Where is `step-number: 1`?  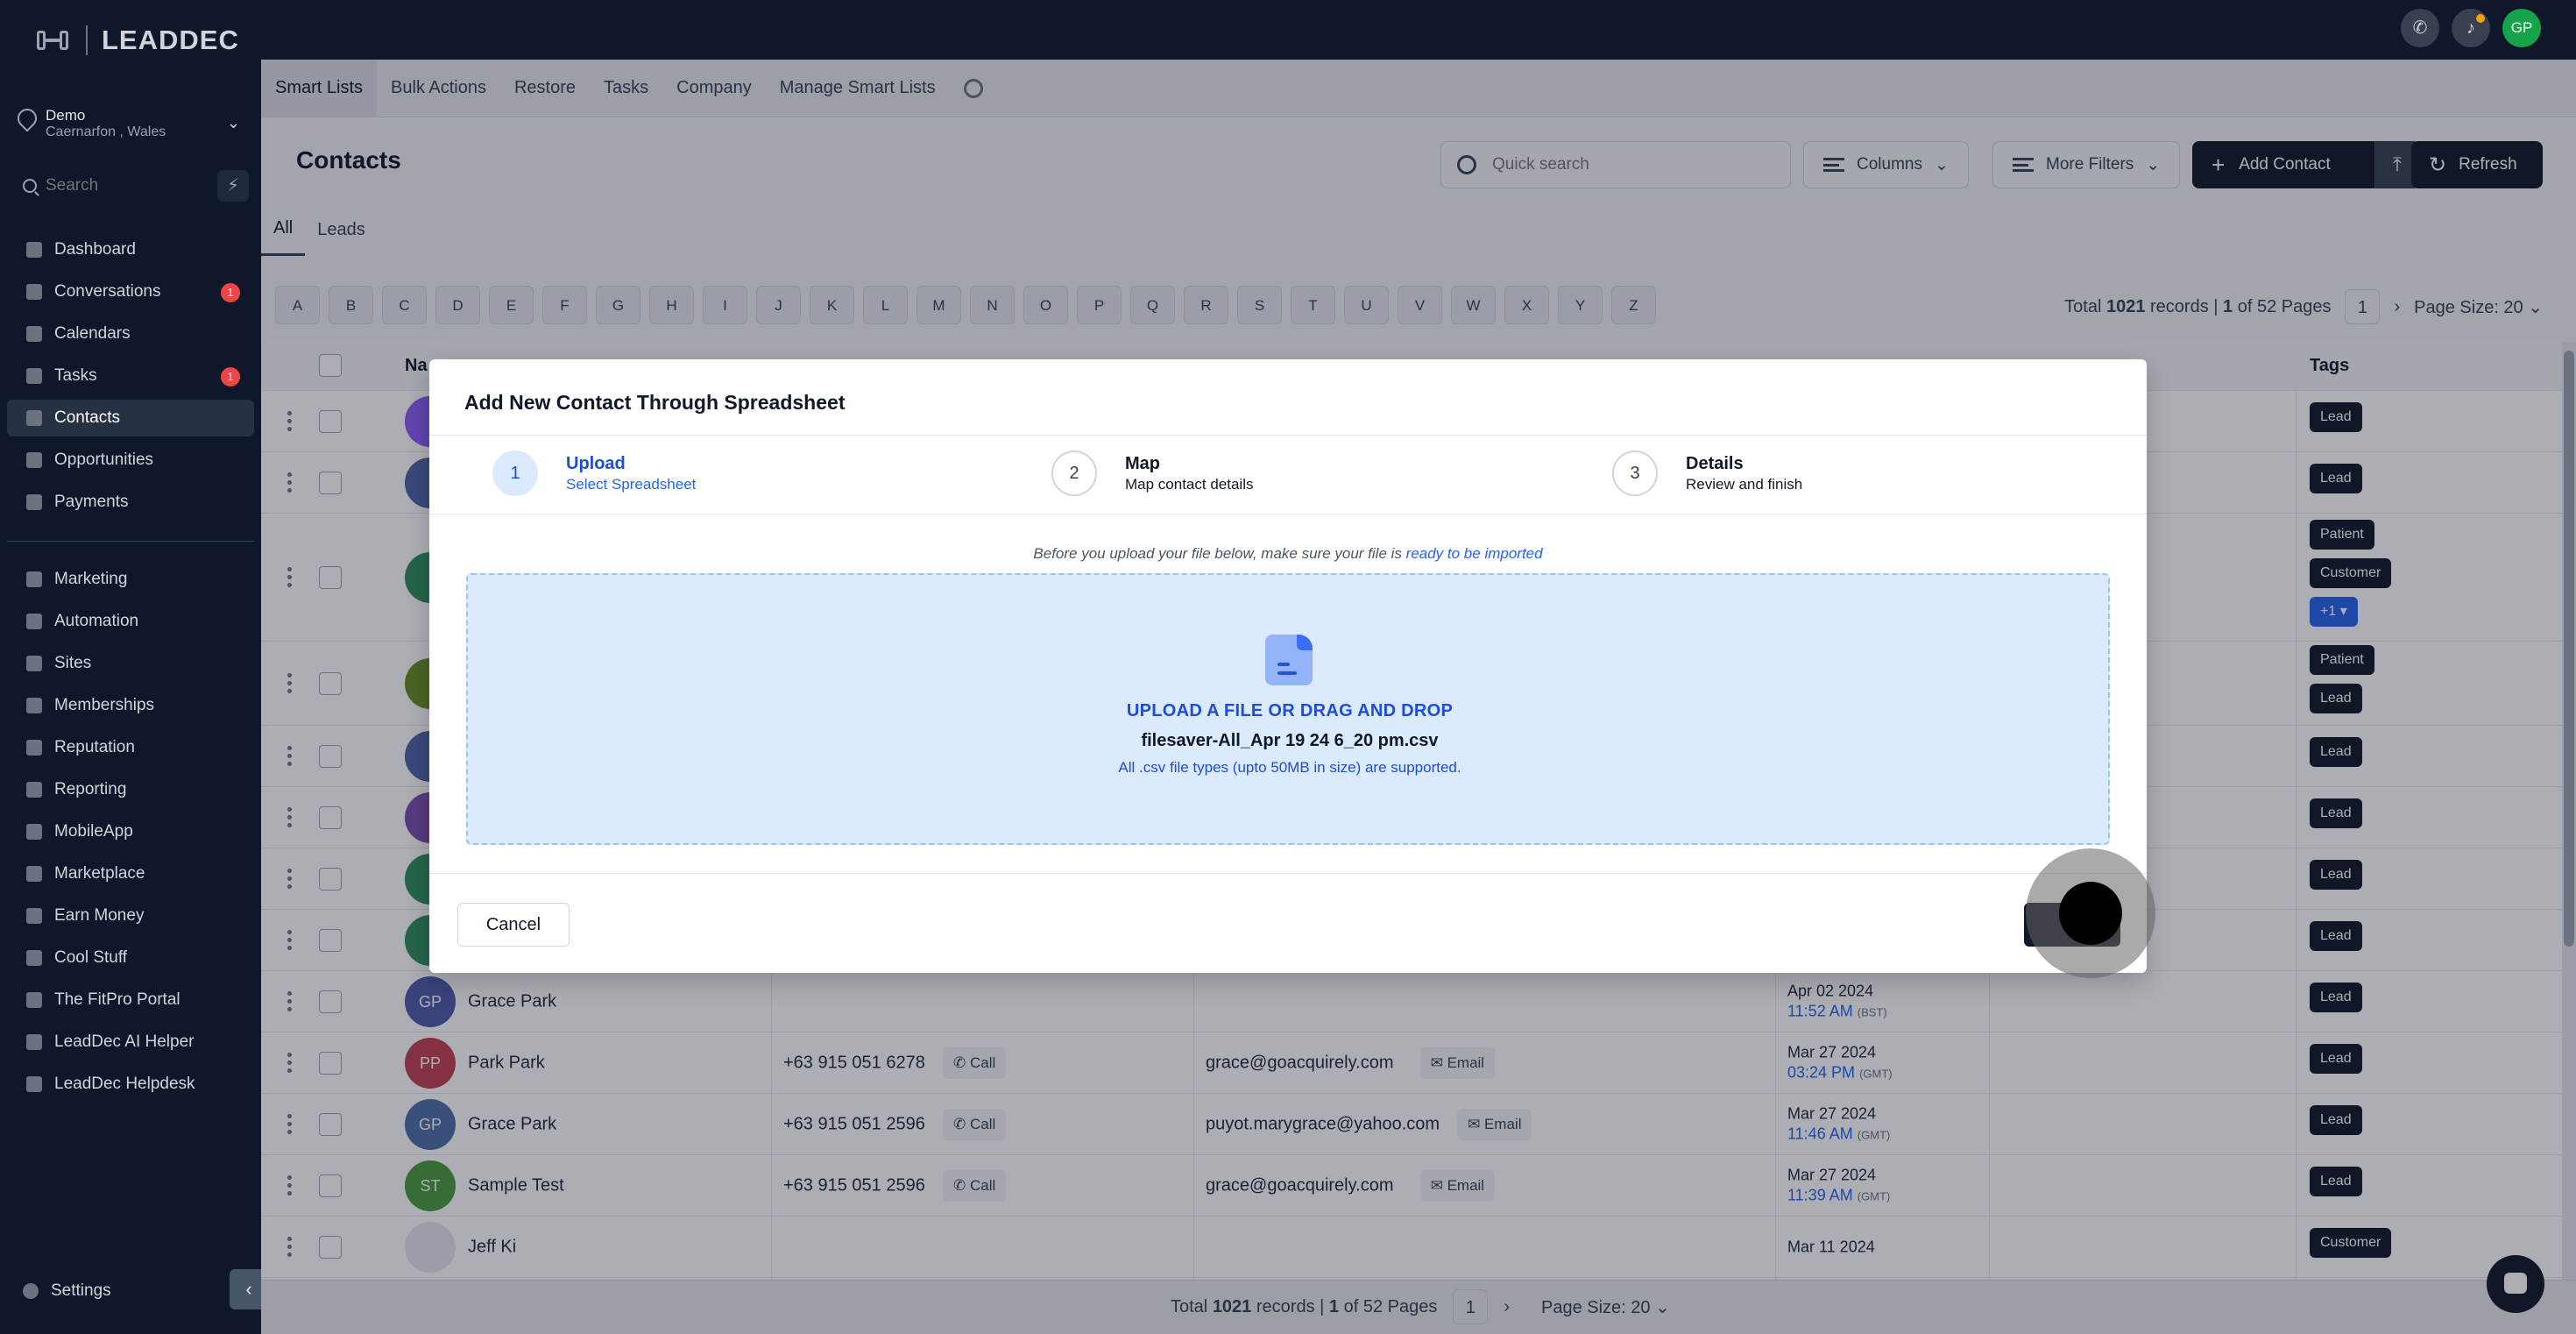
step-number: 1 is located at coordinates (515, 473).